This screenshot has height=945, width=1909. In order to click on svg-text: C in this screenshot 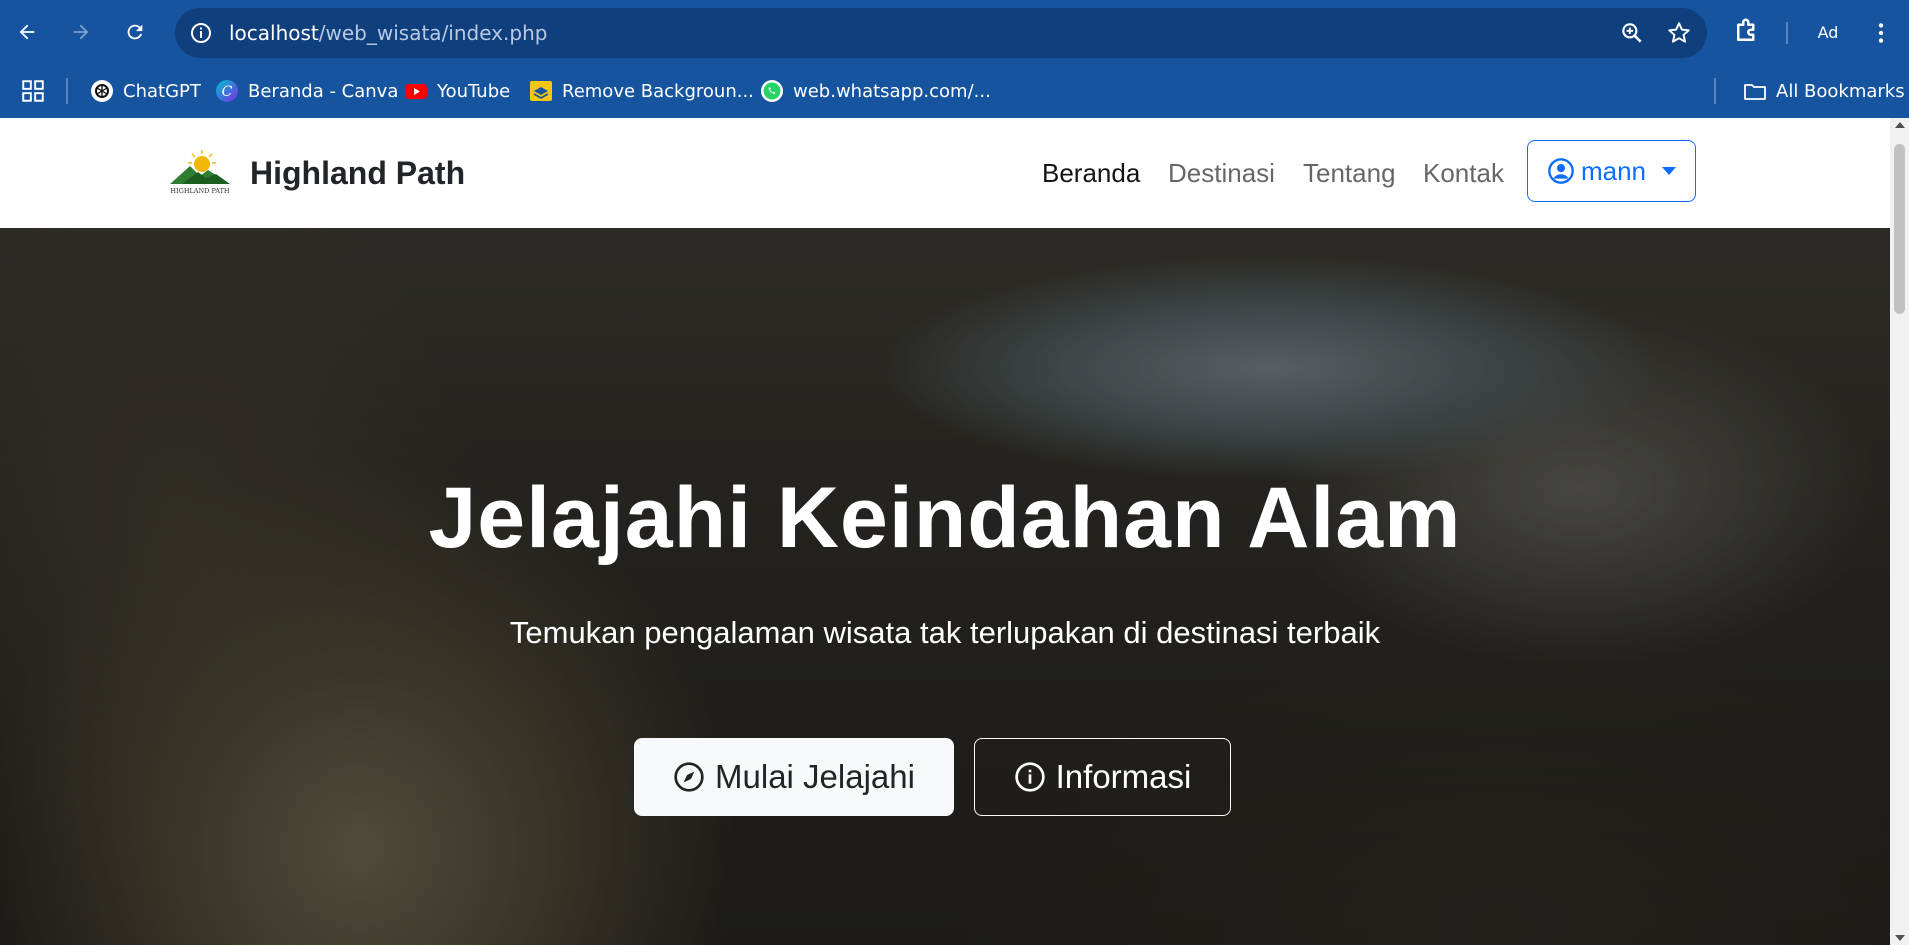, I will do `click(227, 92)`.